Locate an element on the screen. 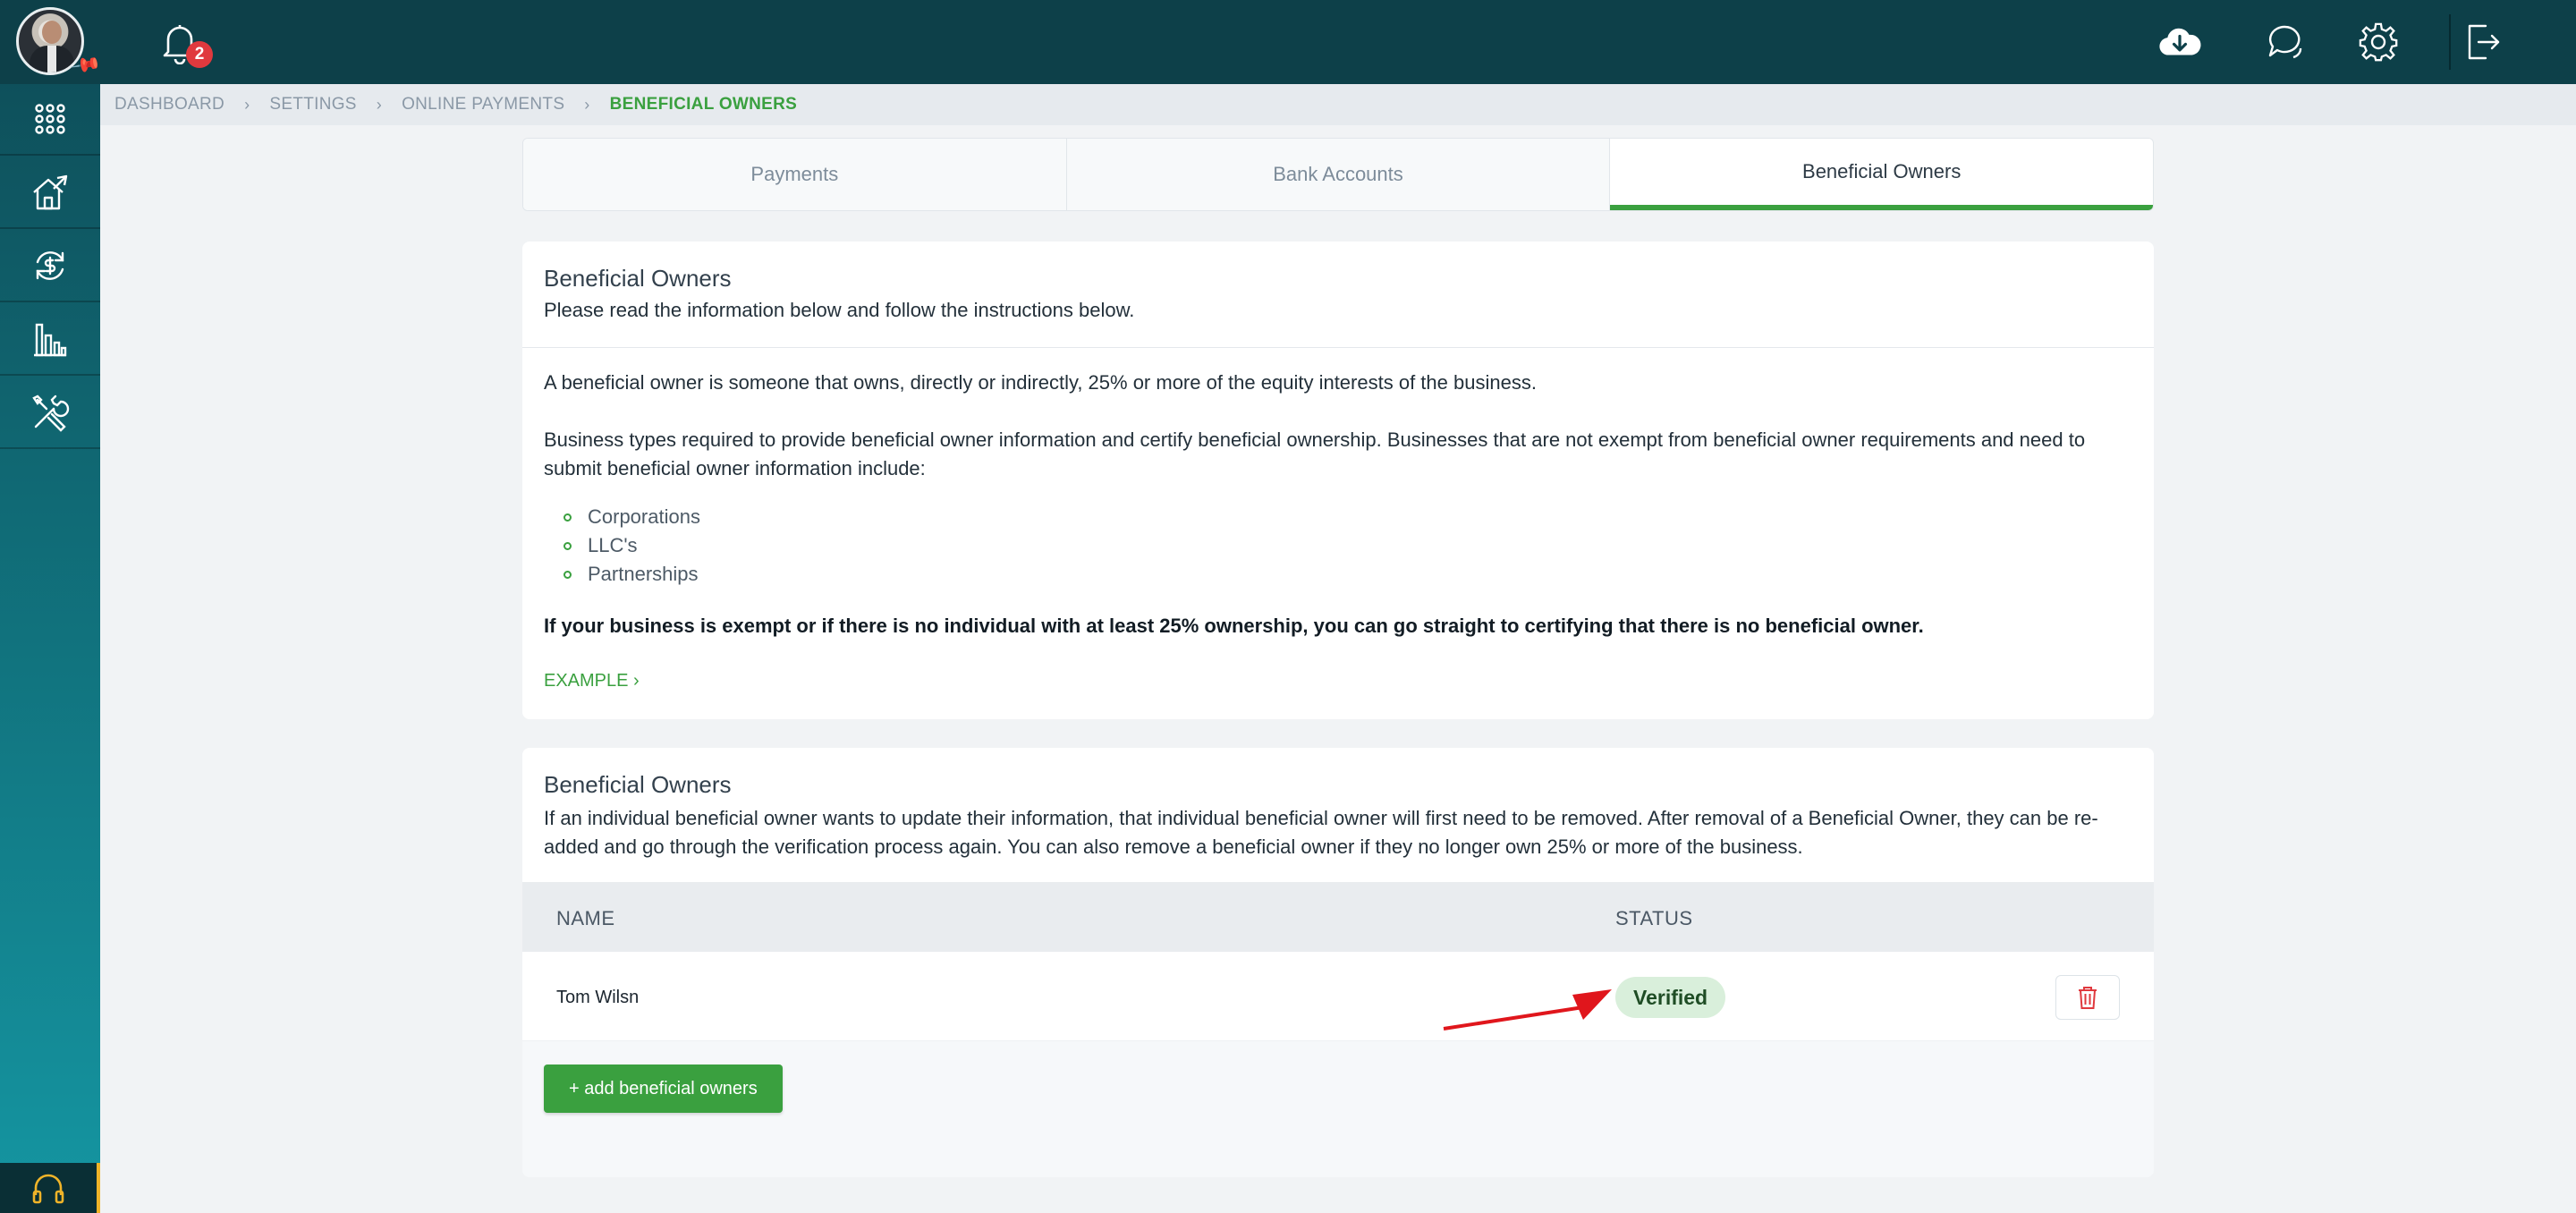 This screenshot has height=1213, width=2576. owner-name: Tom Wilsn is located at coordinates (598, 997).